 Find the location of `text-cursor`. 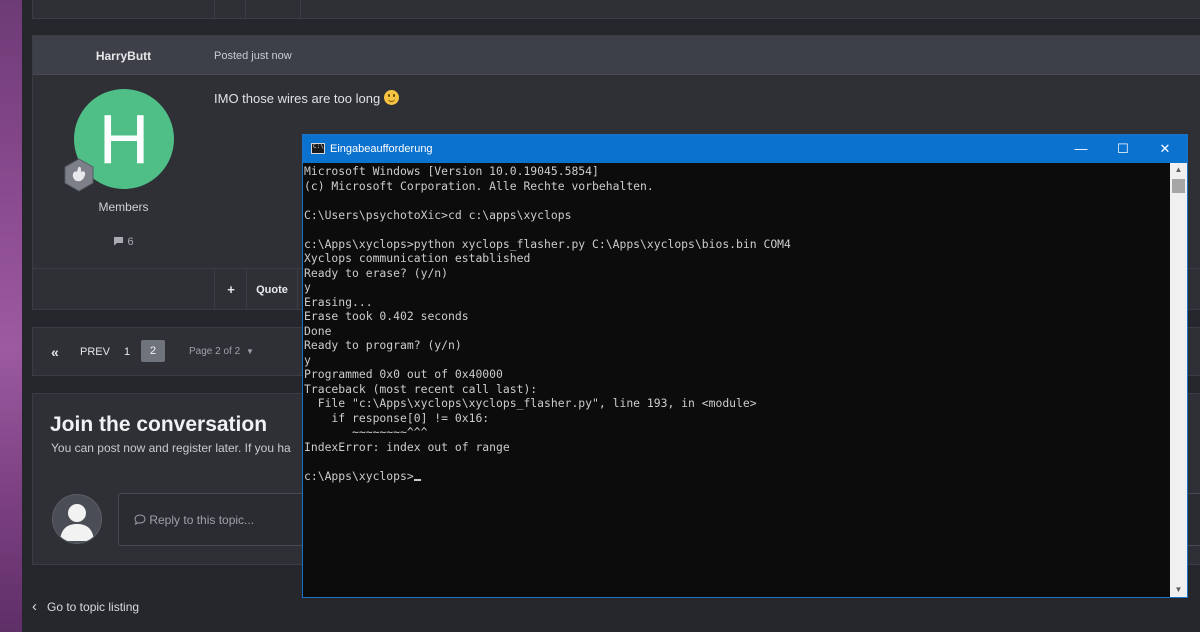

text-cursor is located at coordinates (417, 479).